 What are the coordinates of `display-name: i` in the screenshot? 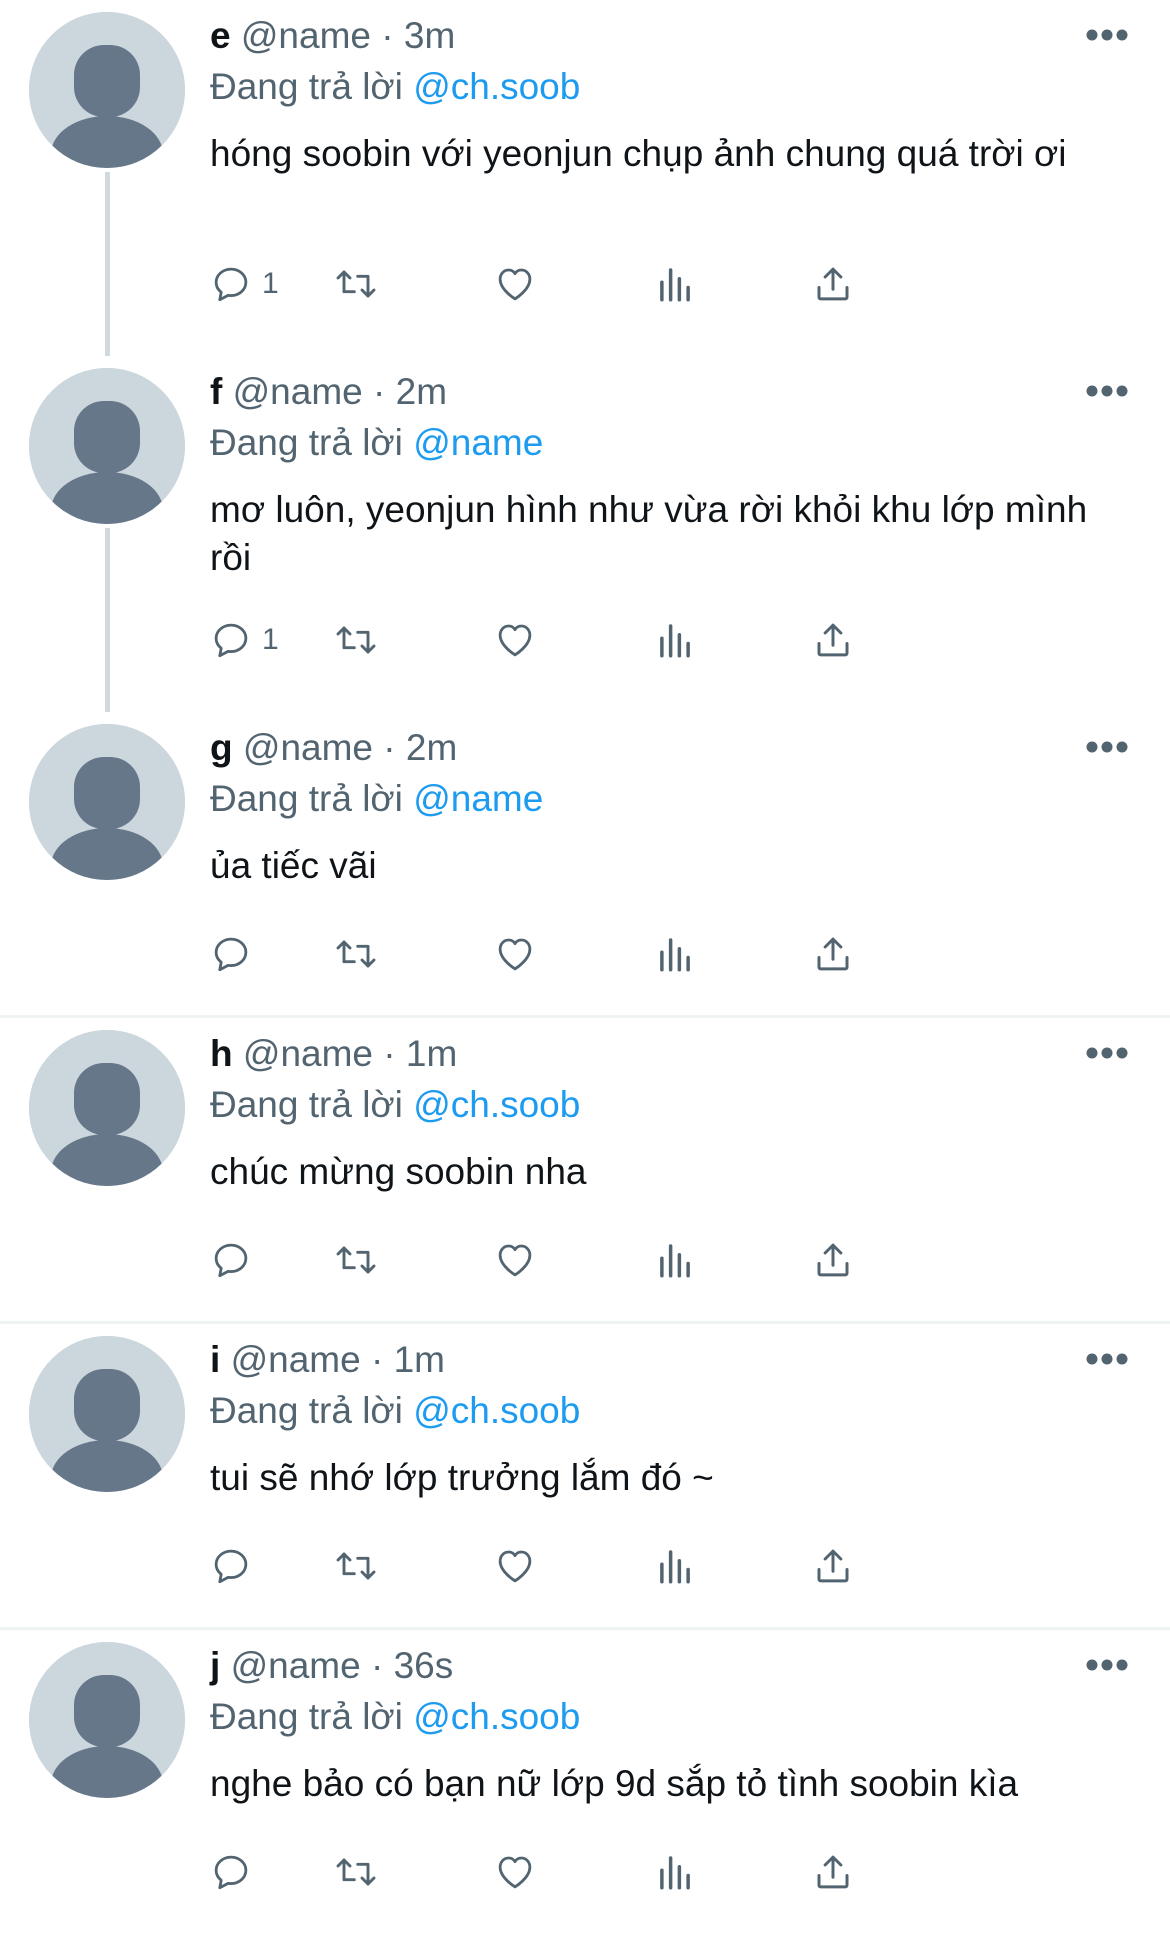 It's located at (215, 1359).